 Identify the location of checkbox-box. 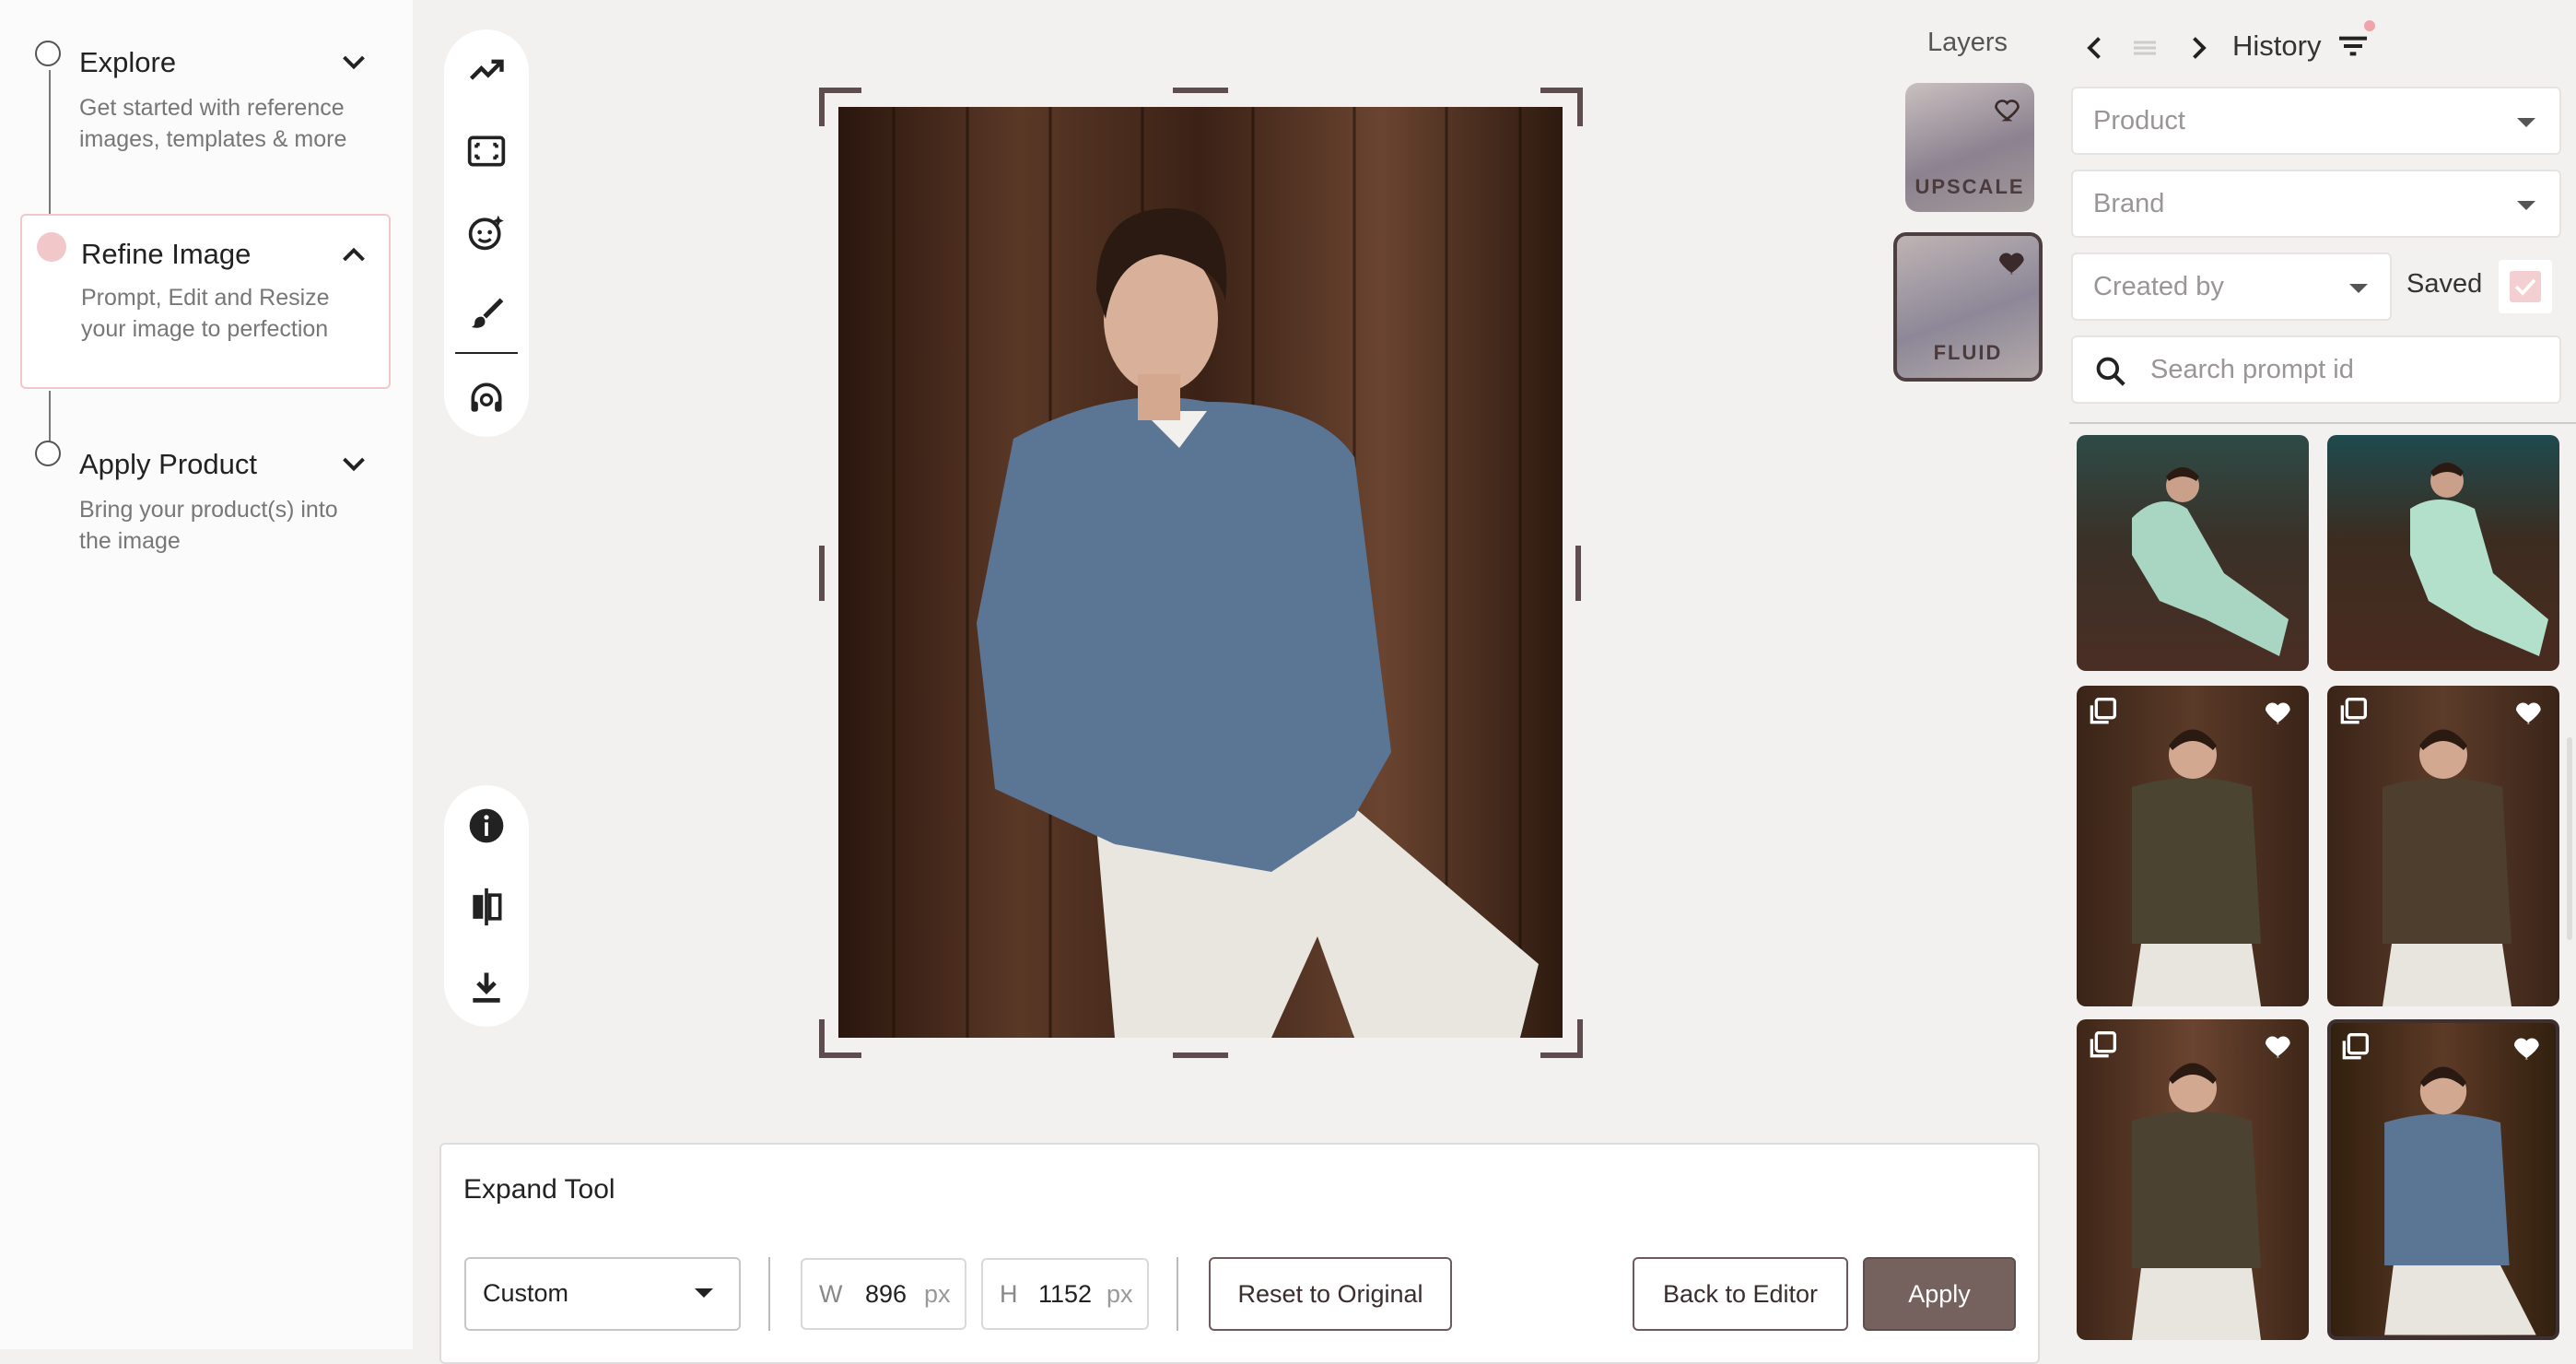
(2525, 286).